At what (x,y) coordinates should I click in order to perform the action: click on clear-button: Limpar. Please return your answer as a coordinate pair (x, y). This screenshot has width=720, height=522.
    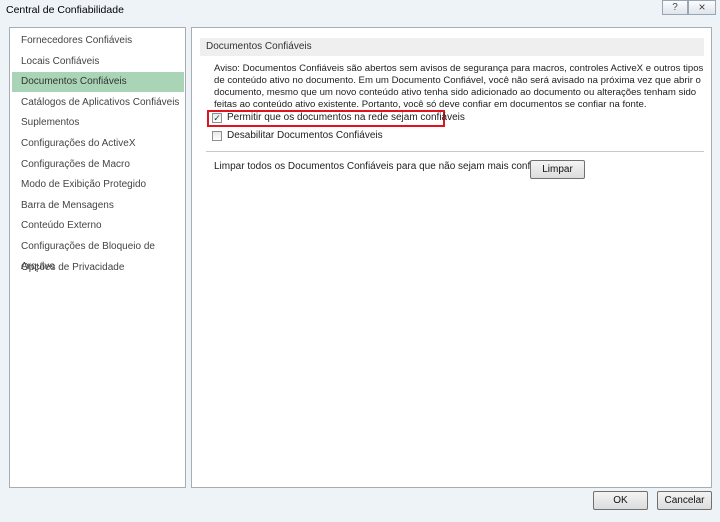
    Looking at the image, I should click on (557, 169).